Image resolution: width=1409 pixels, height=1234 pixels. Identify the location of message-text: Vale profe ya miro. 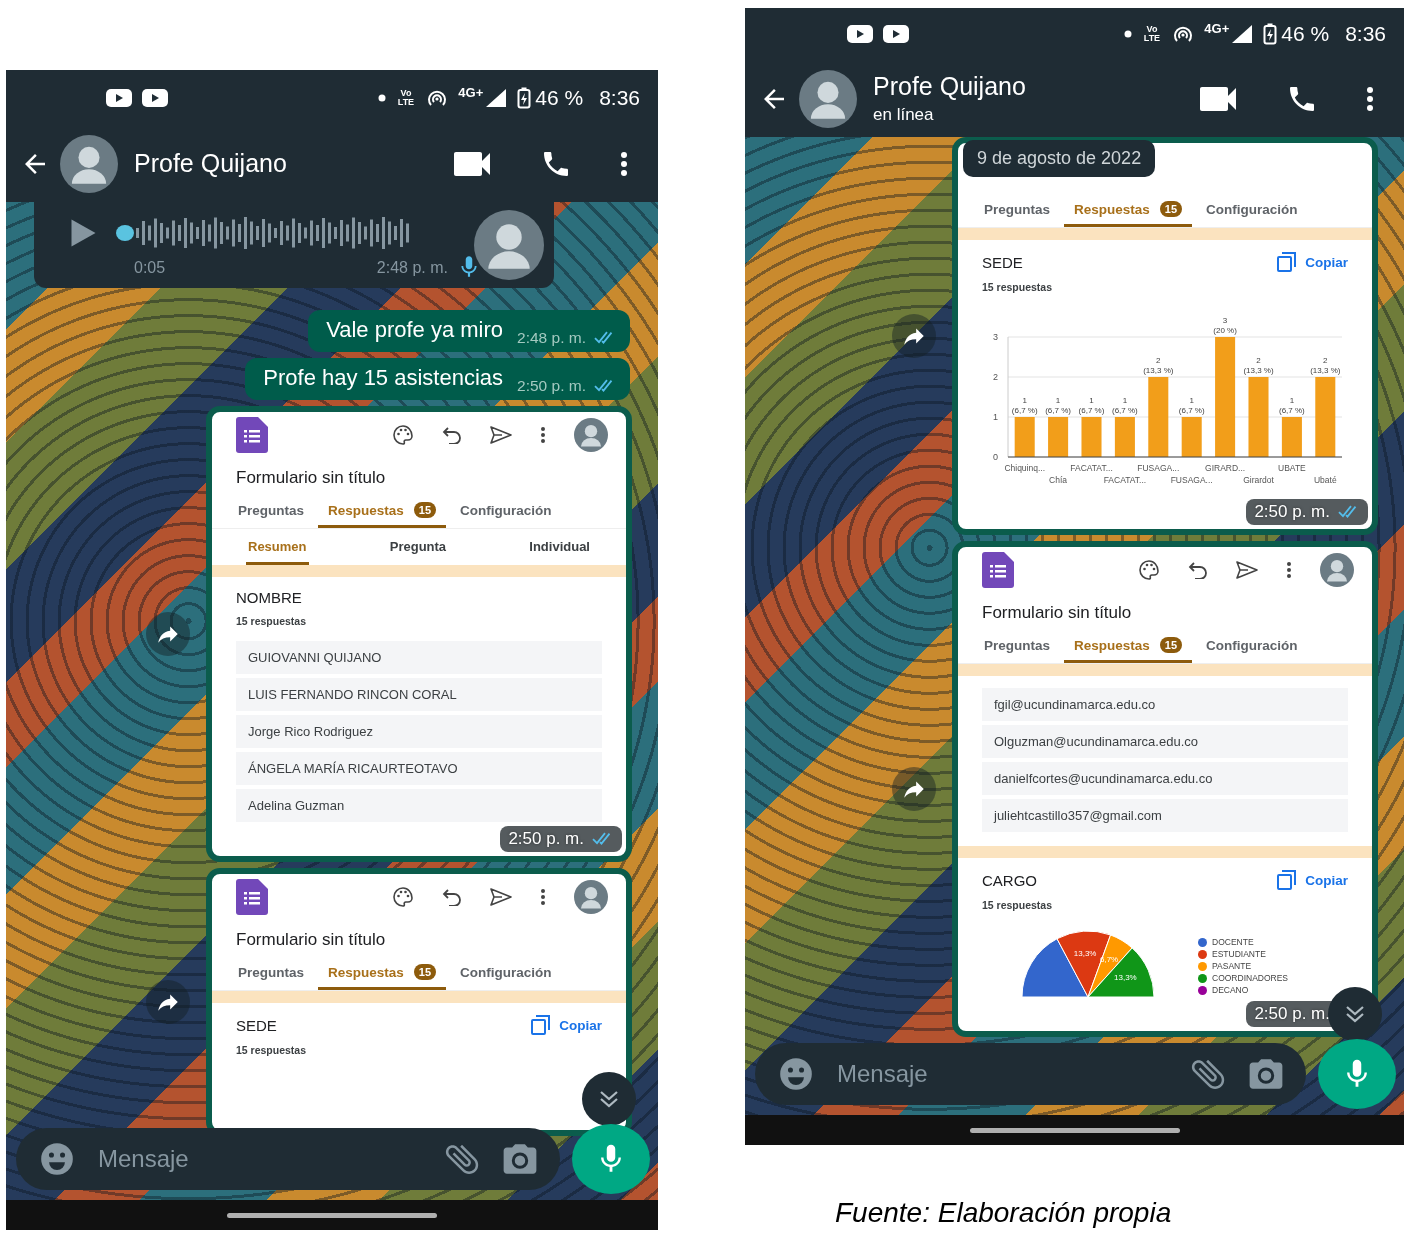
(415, 330).